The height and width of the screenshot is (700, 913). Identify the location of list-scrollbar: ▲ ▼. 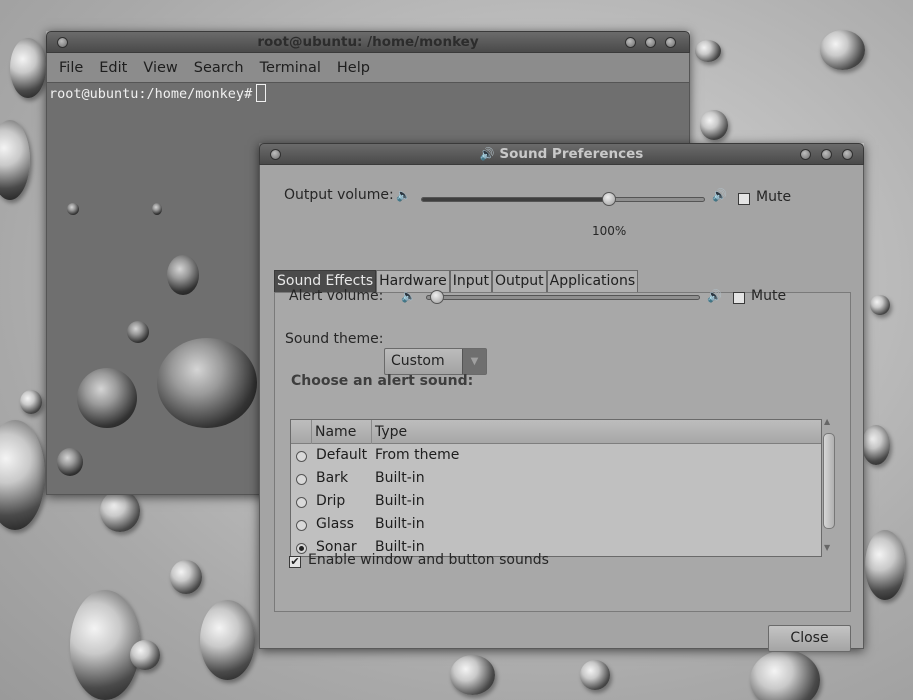
(829, 487).